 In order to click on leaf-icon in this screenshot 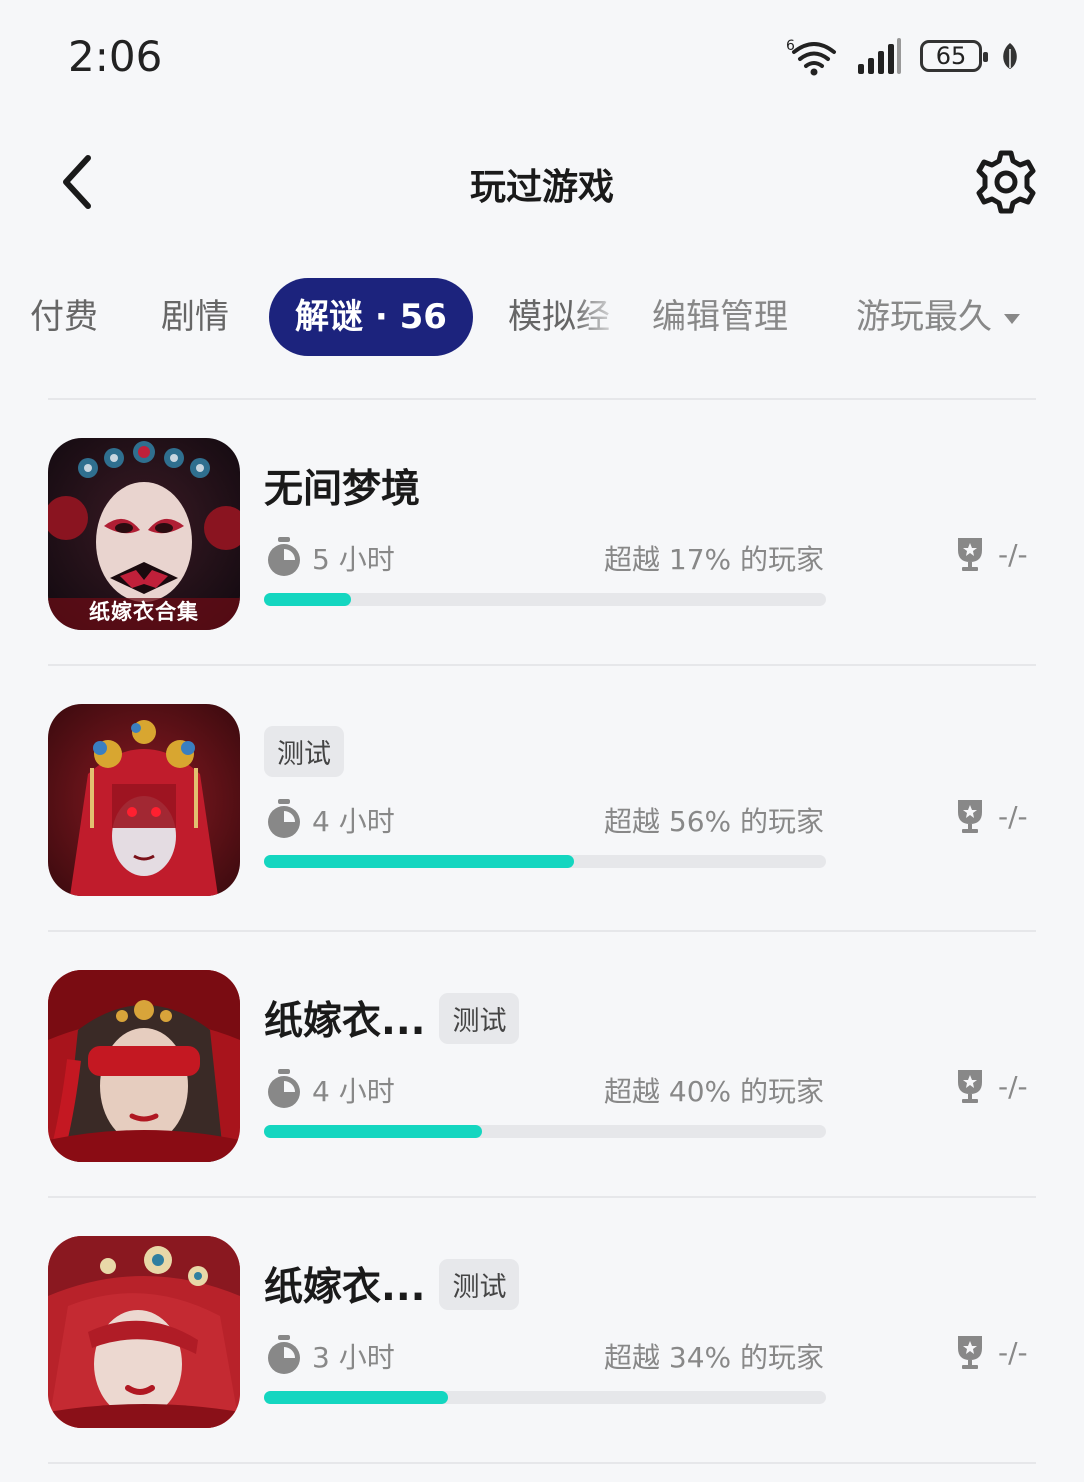, I will do `click(1010, 56)`.